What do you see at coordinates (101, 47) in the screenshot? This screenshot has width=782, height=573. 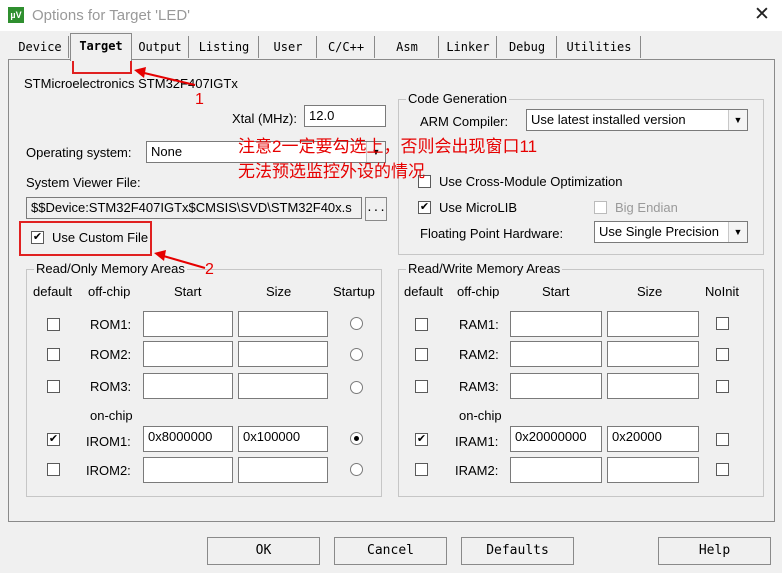 I see `tab-target: Target` at bounding box center [101, 47].